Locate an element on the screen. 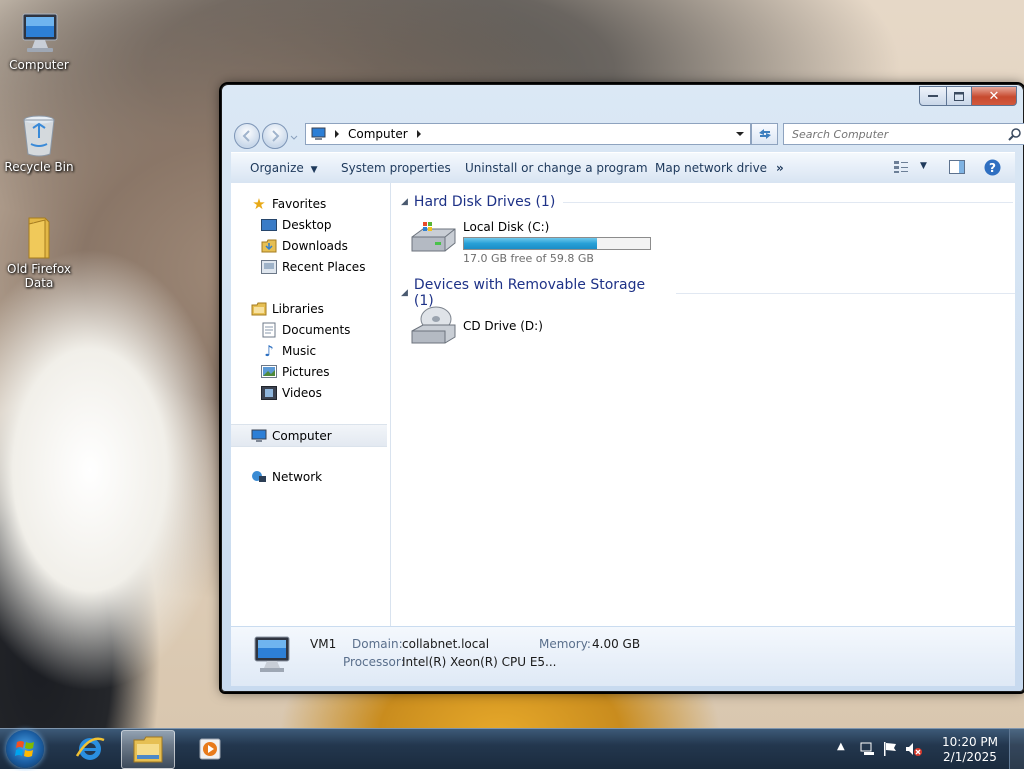 This screenshot has width=1024, height=771. desktop-icon-computer: Computer is located at coordinates (39, 41).